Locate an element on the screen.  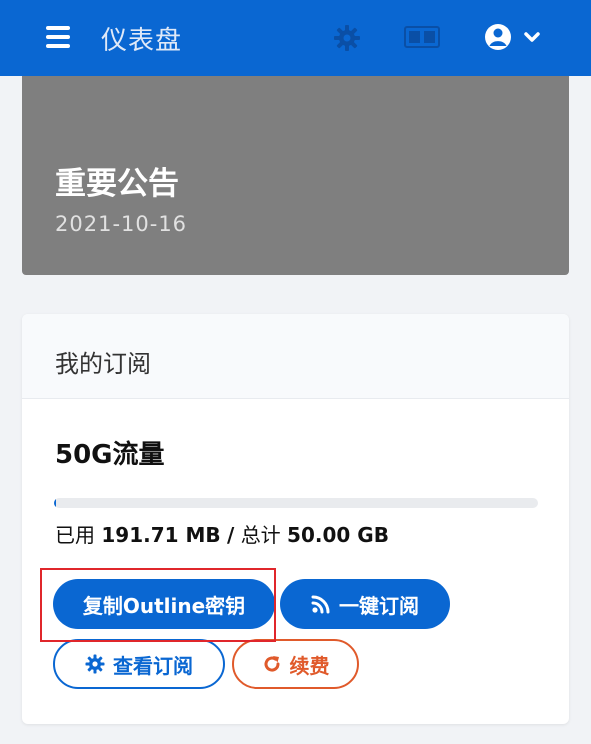
one-click-subscribe-button: 一键订阅 is located at coordinates (365, 604).